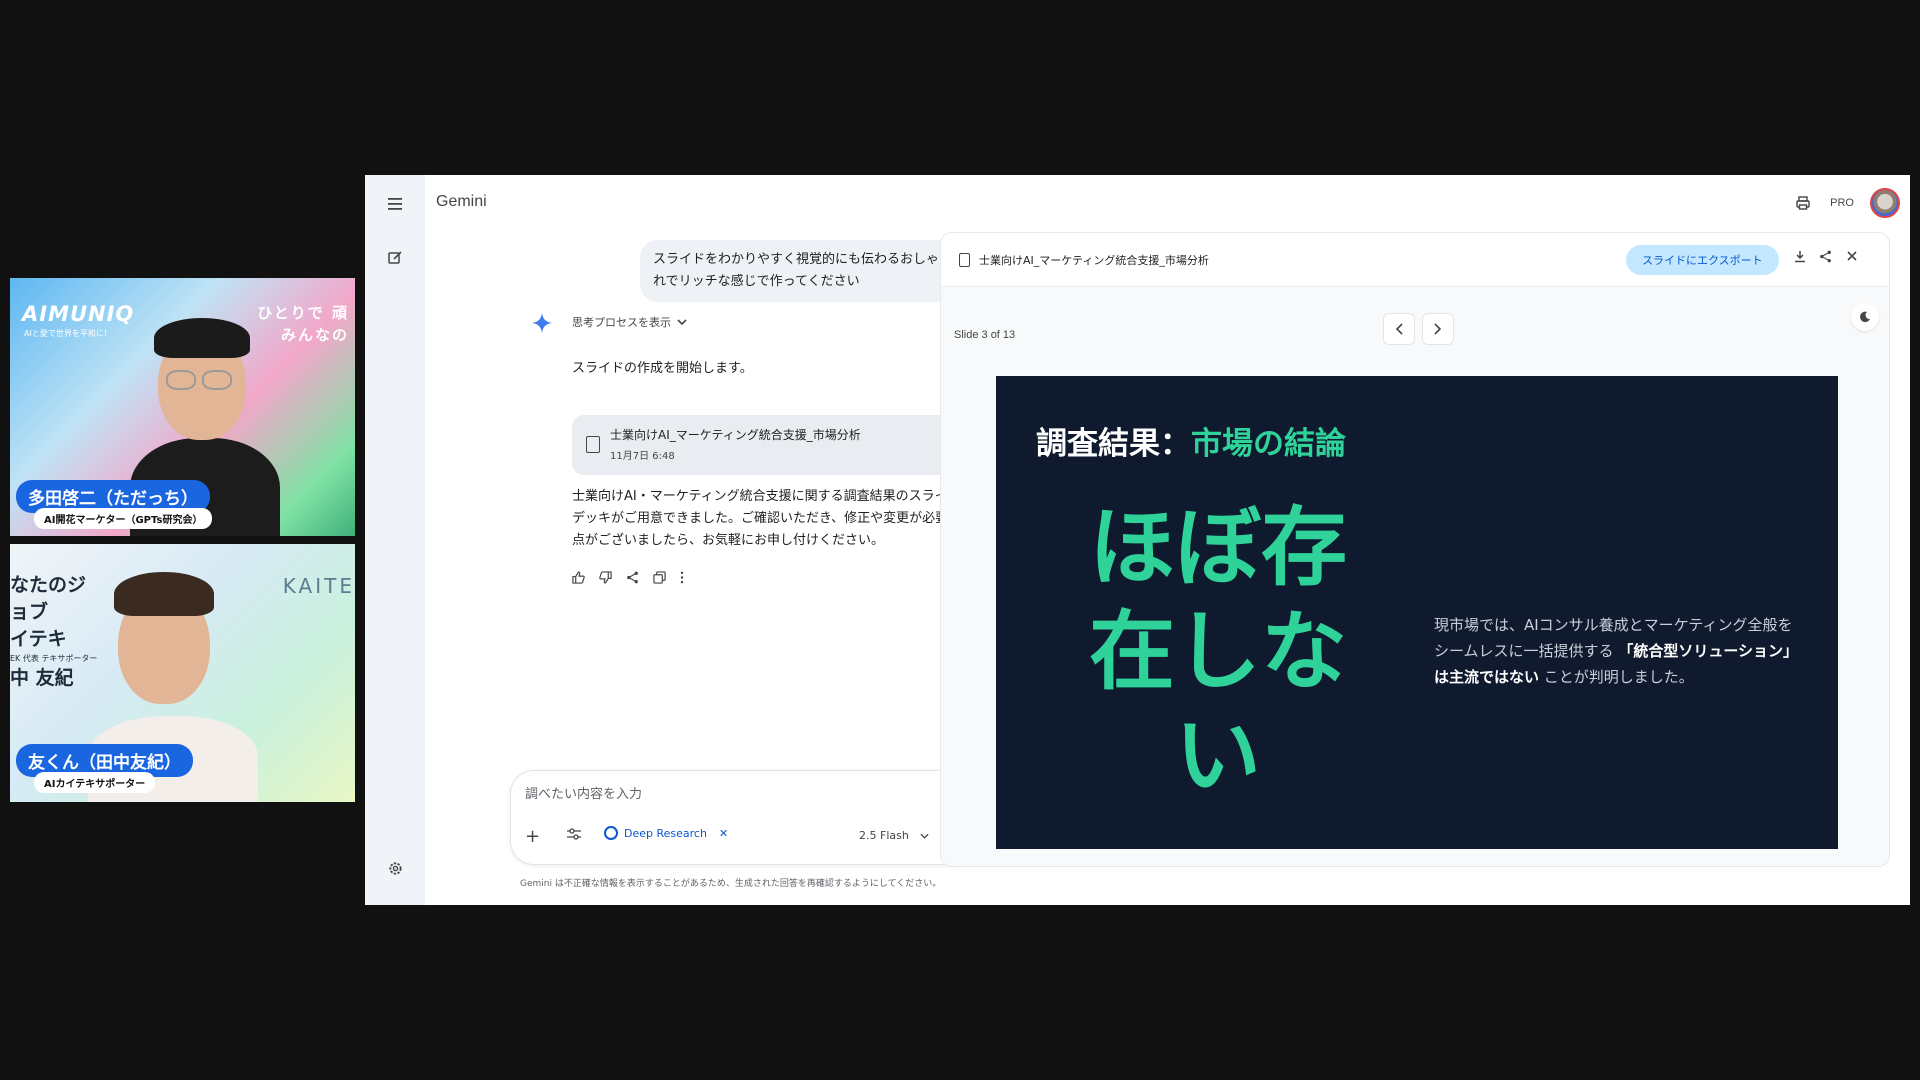  What do you see at coordinates (395, 204) in the screenshot?
I see `menu-icon` at bounding box center [395, 204].